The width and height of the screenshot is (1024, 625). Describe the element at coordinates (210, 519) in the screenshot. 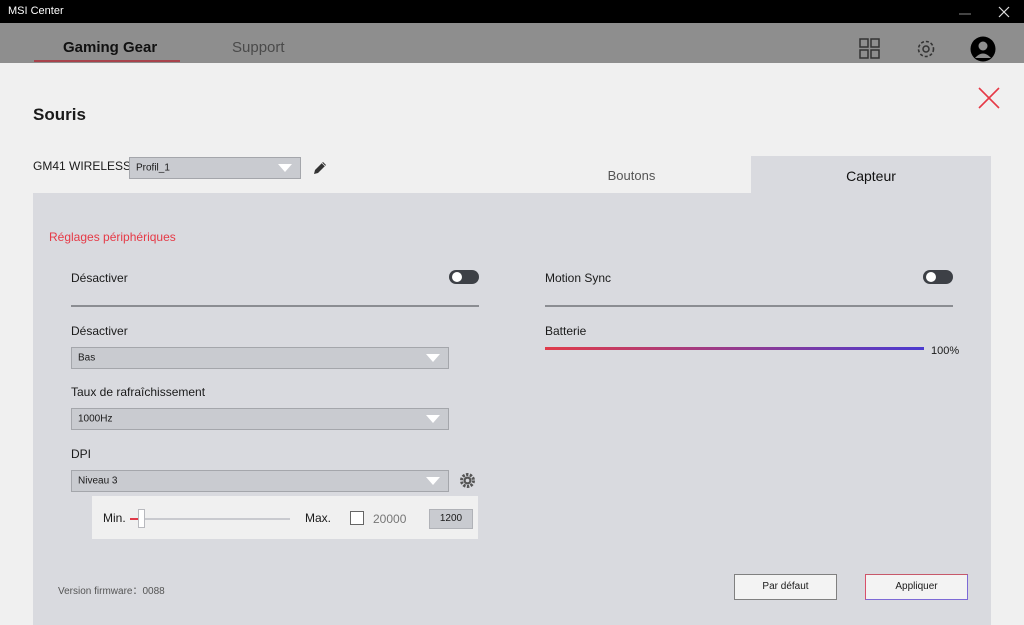

I see `dpi-slider-track` at that location.